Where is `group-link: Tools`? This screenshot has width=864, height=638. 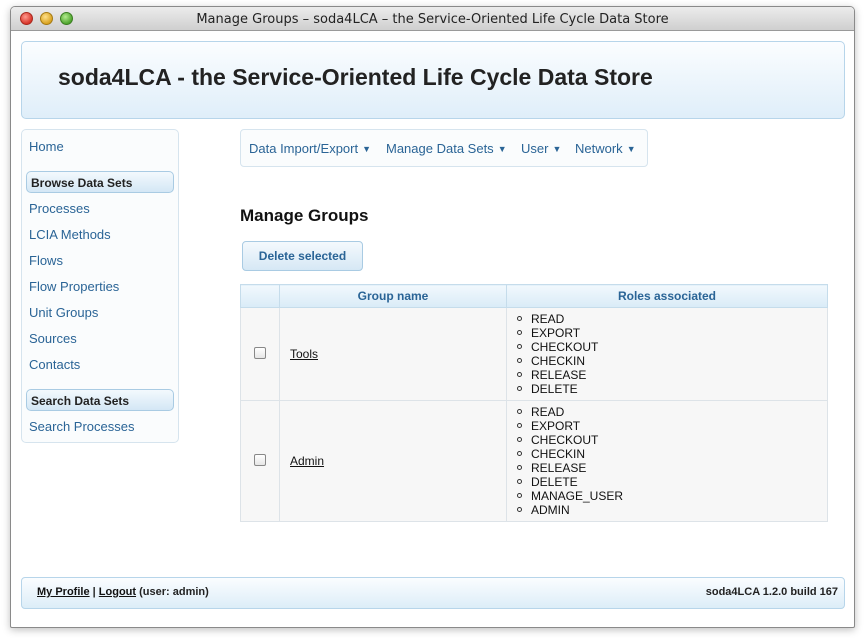 group-link: Tools is located at coordinates (304, 354).